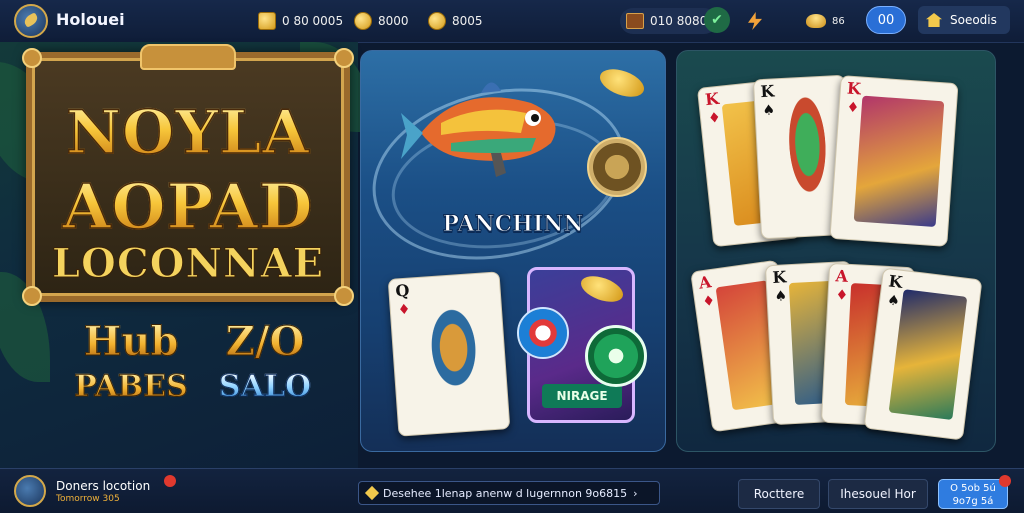 The width and height of the screenshot is (1024, 513). Describe the element at coordinates (513, 224) in the screenshot. I see `game-title: PANCHINN` at that location.